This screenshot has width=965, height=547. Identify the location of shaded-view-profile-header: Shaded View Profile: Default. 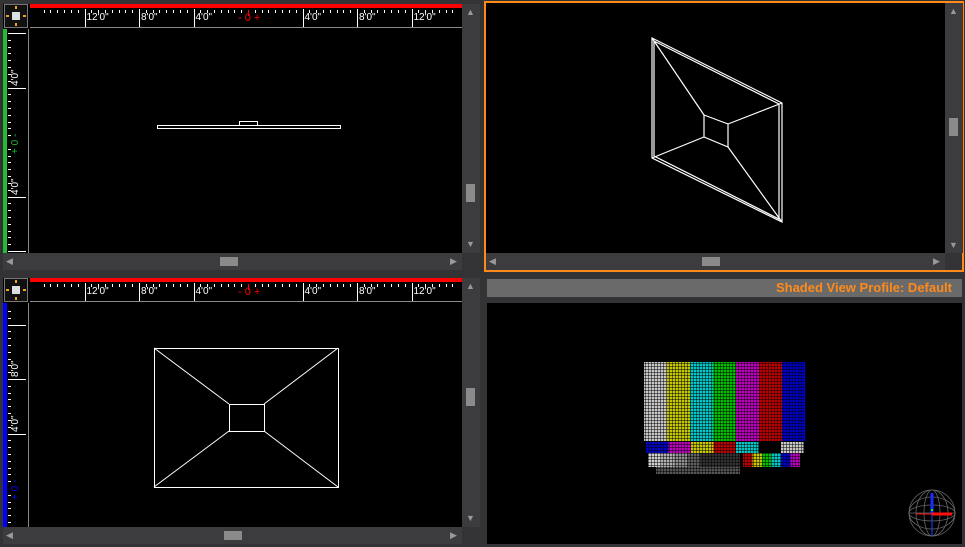
(724, 288).